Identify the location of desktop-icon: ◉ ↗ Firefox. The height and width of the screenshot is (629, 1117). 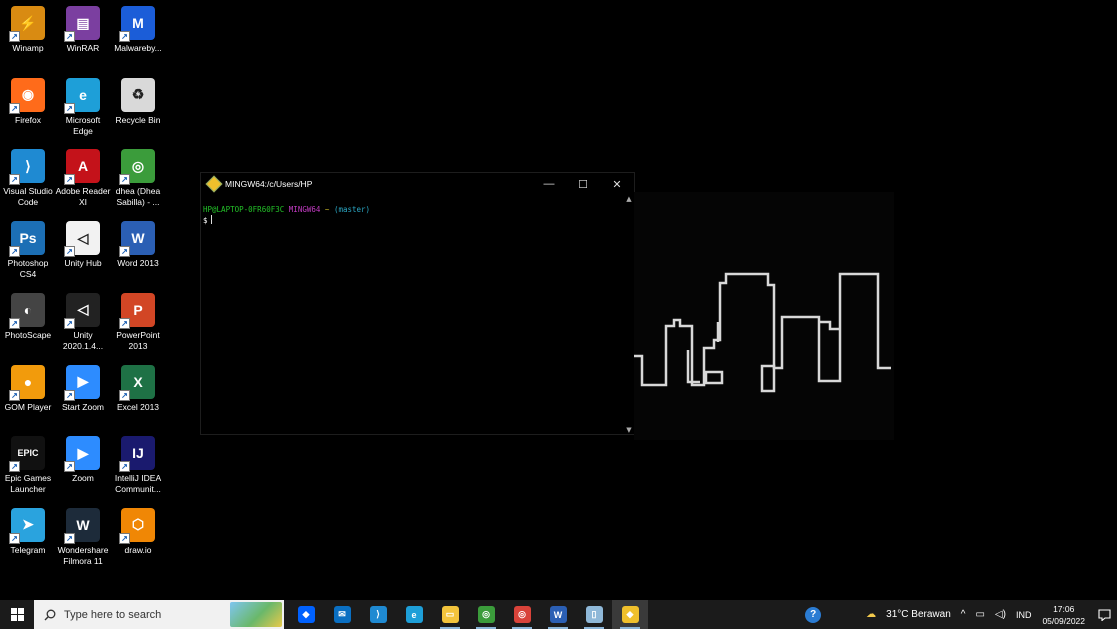
(28, 99).